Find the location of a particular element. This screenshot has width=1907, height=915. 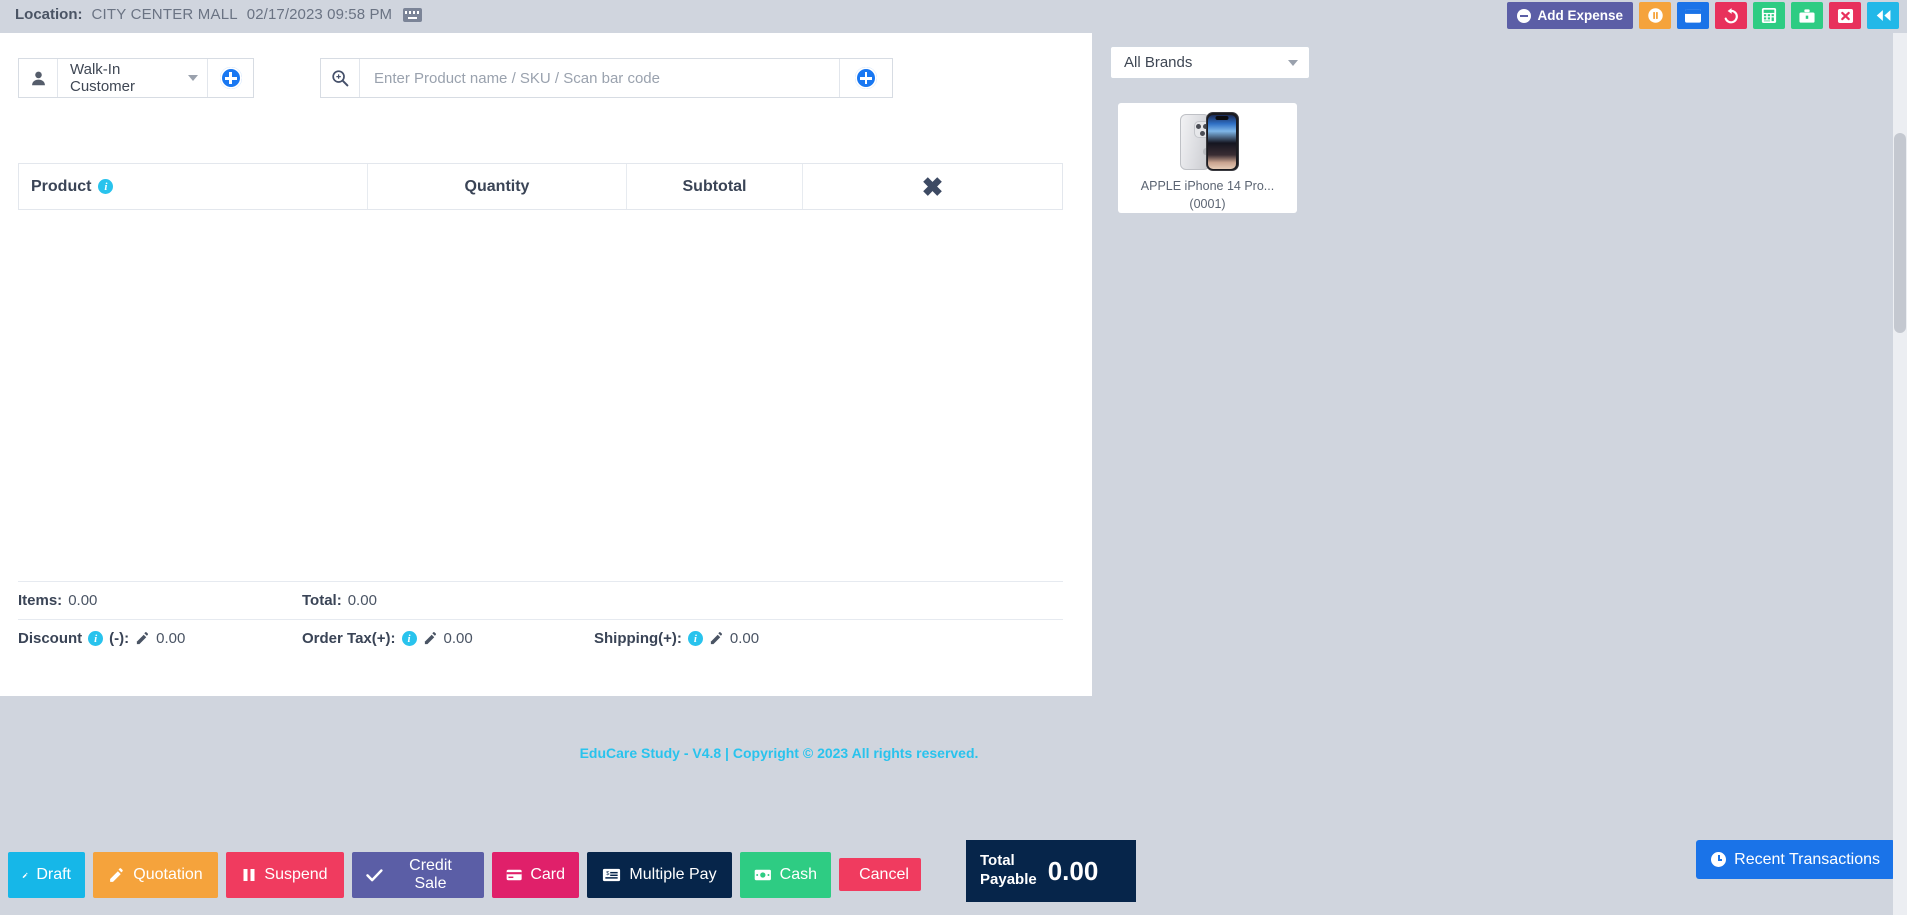

briefcase-icon is located at coordinates (1807, 15).